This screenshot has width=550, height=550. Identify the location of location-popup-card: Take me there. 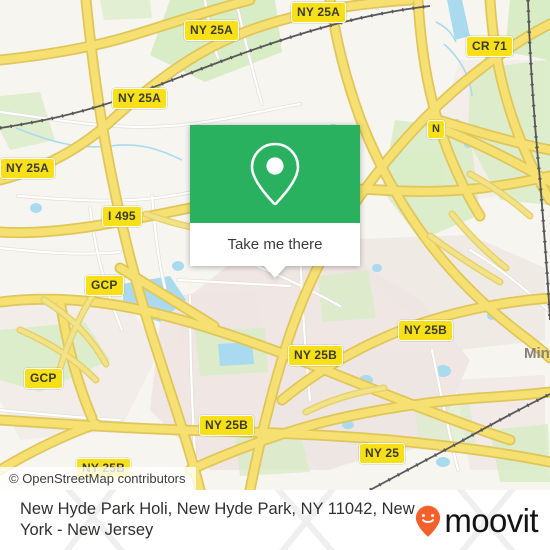
(275, 201).